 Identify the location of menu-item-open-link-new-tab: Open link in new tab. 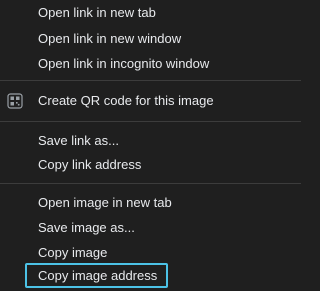
(150, 13).